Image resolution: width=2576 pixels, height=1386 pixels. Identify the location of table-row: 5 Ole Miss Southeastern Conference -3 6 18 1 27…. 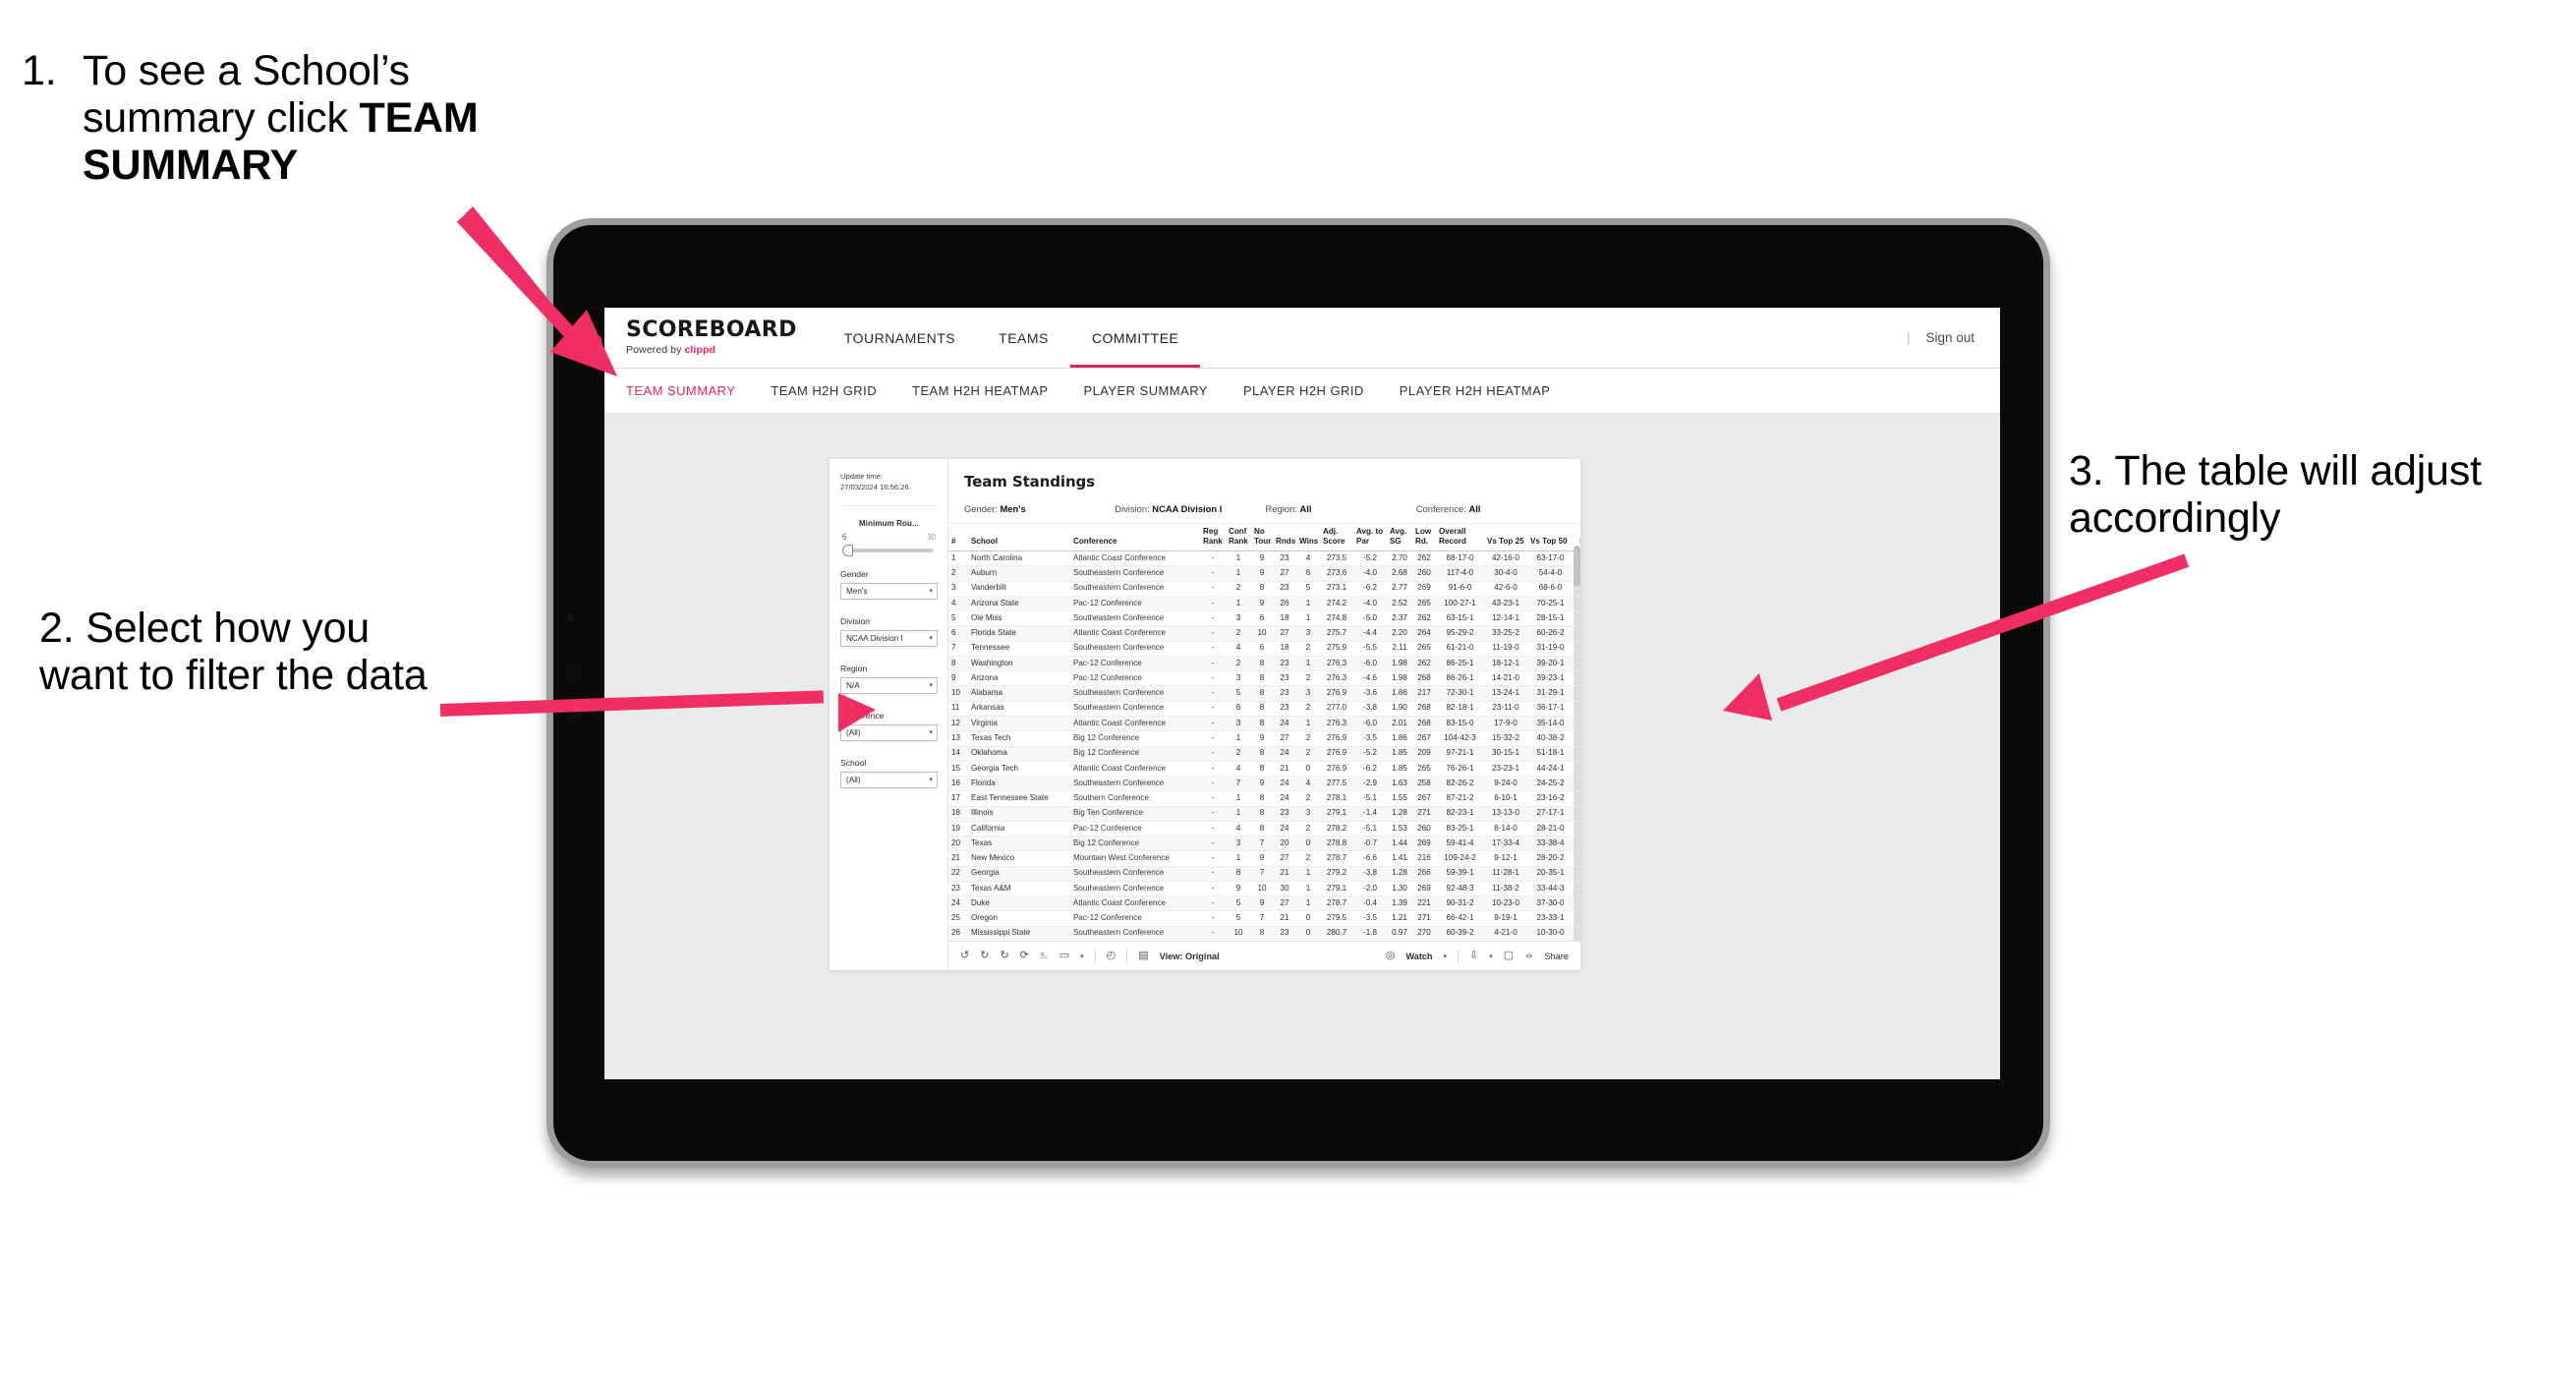
(1264, 618).